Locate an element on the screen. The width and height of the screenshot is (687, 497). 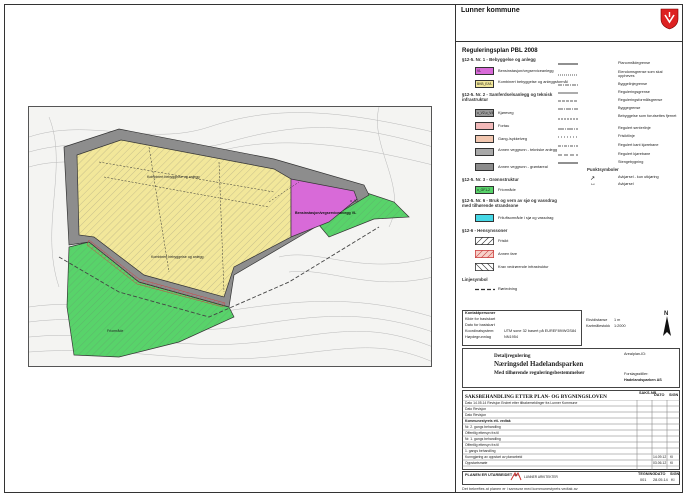
contact-row-3: Koordinatsystem: is located at coordinates (480, 331).